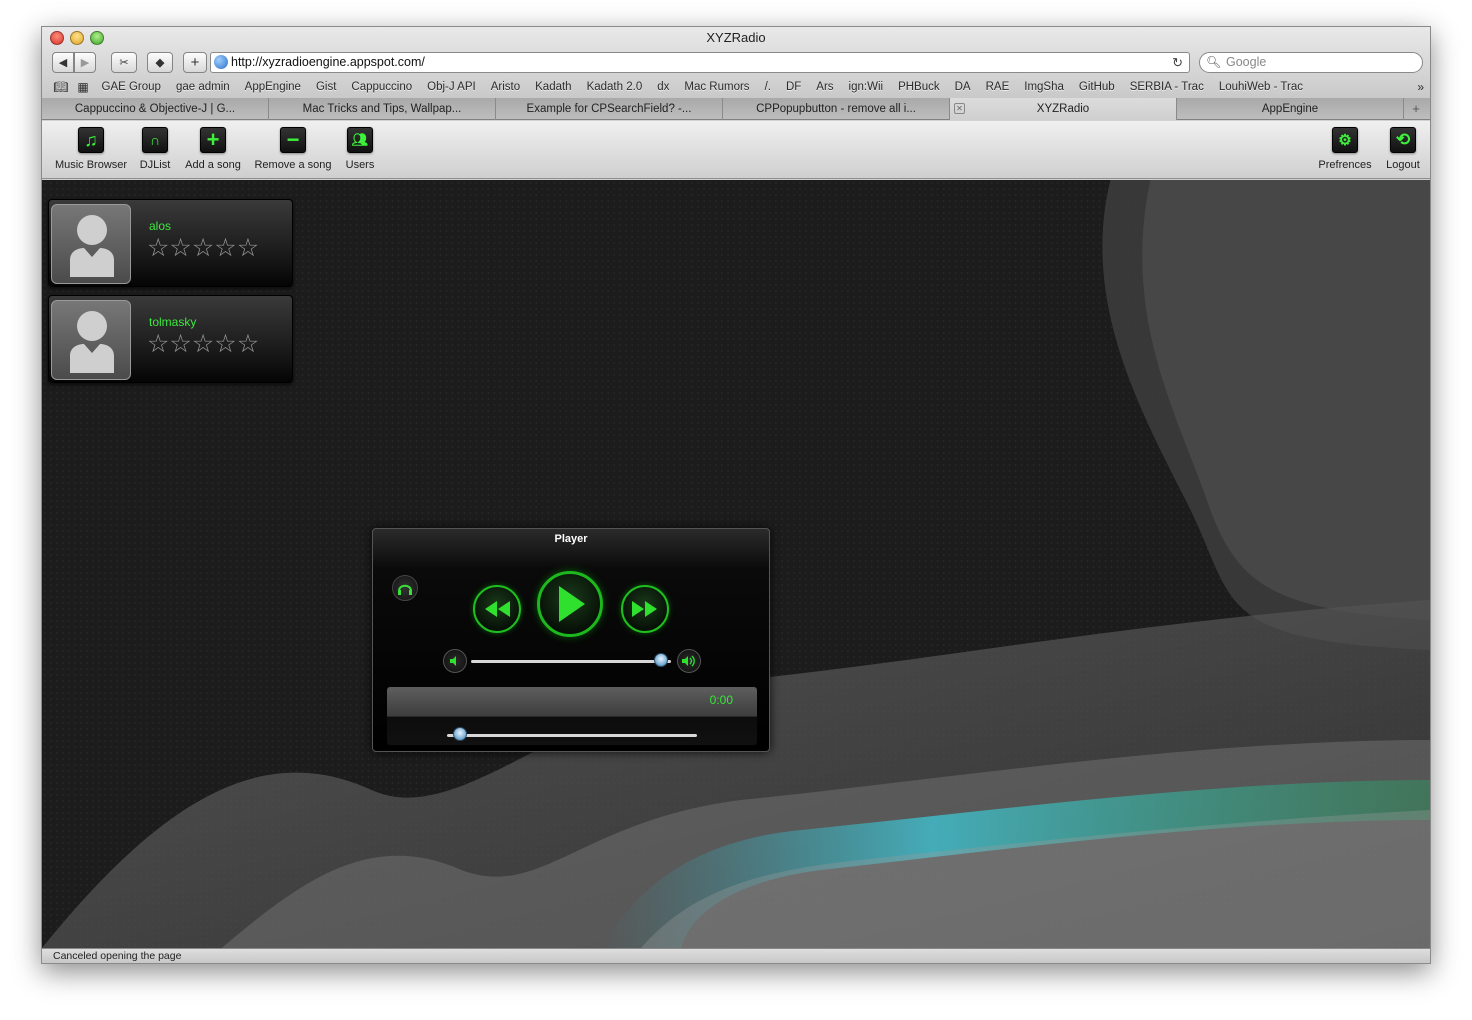  Describe the element at coordinates (700, 62) in the screenshot. I see `address-bar: http://xyzradioengine.appspot.com/ ↻` at that location.